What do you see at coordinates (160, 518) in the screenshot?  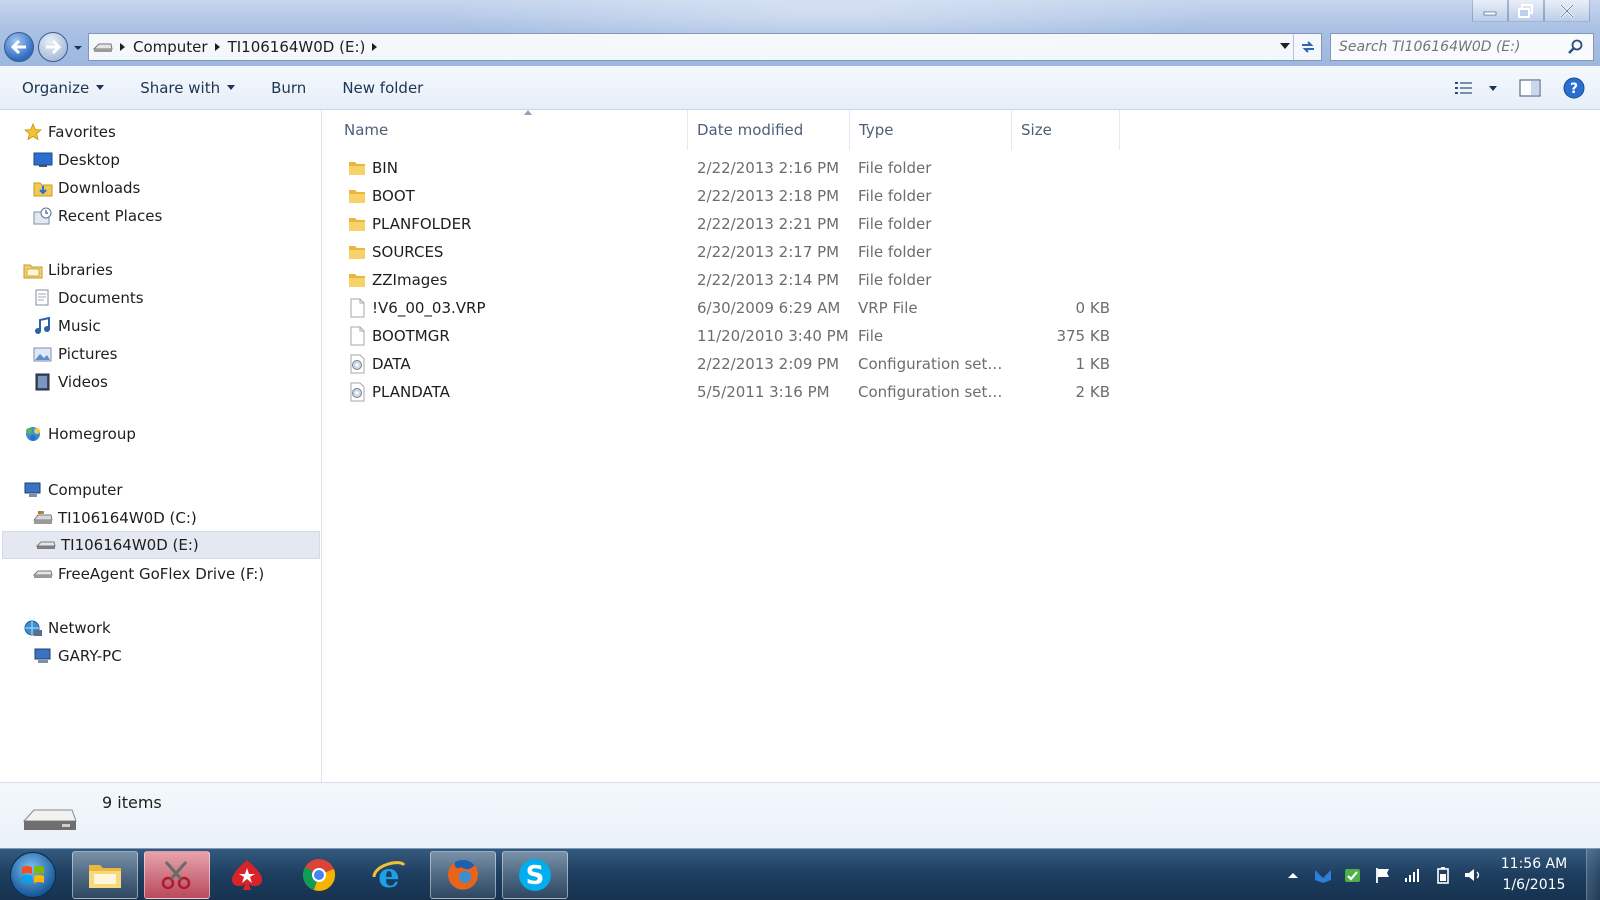 I see `nav-drive-c: TI106164W0D (C:)` at bounding box center [160, 518].